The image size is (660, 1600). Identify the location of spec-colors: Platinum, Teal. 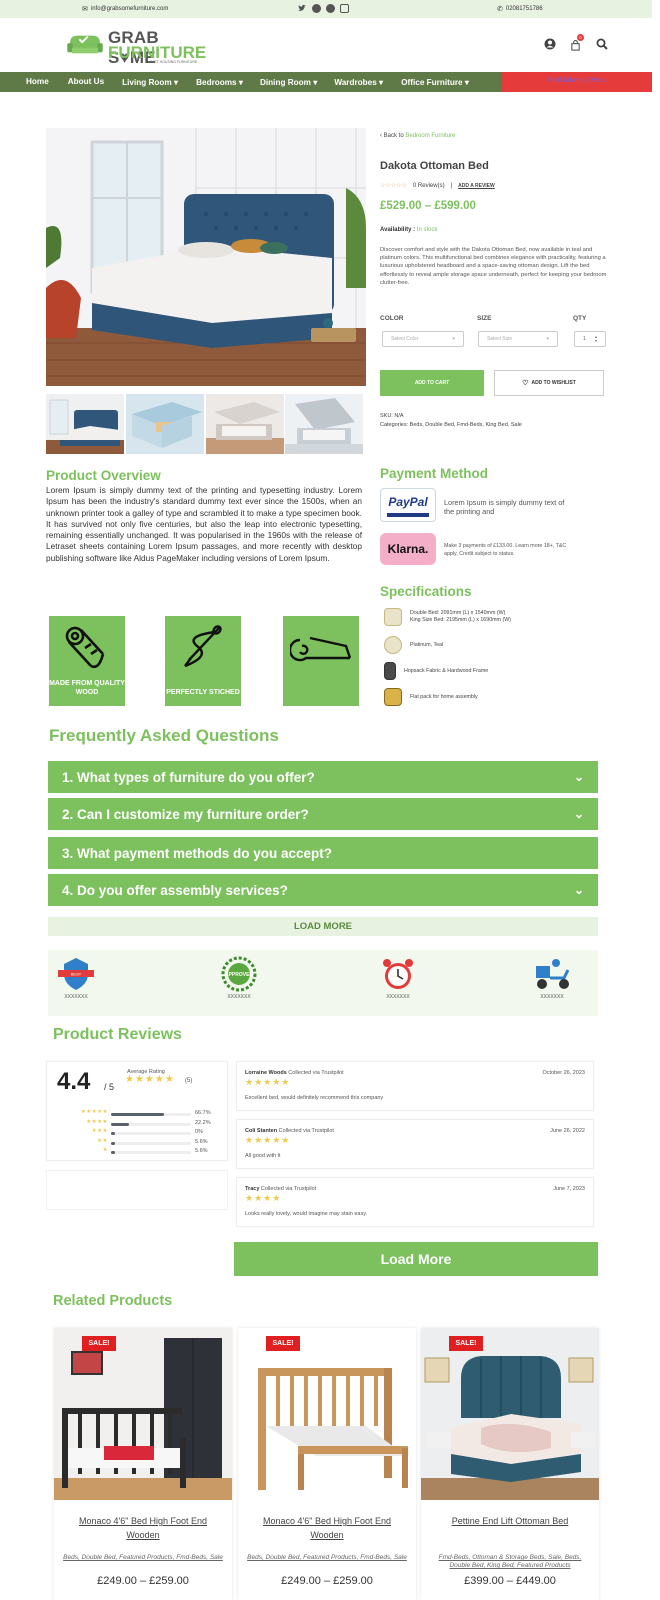
(413, 645).